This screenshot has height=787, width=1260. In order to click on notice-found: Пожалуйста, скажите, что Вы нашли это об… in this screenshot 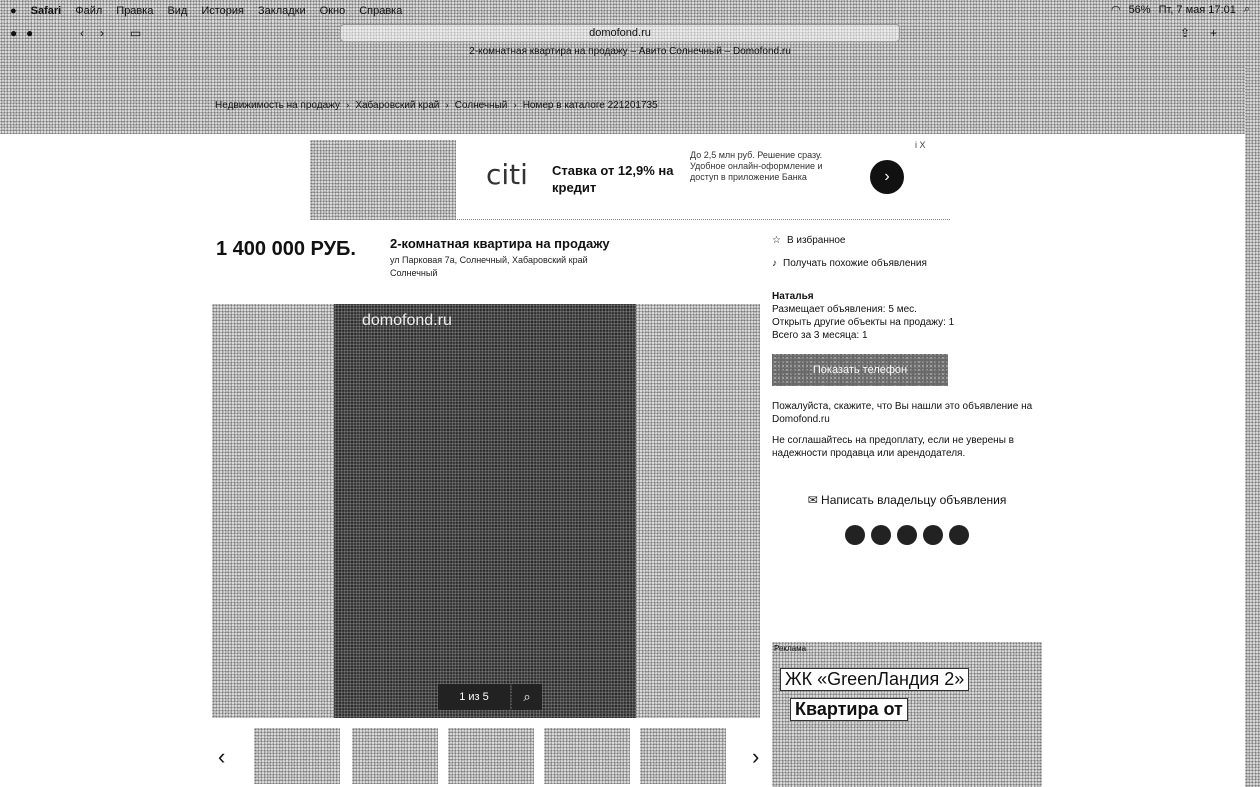, I will do `click(902, 413)`.